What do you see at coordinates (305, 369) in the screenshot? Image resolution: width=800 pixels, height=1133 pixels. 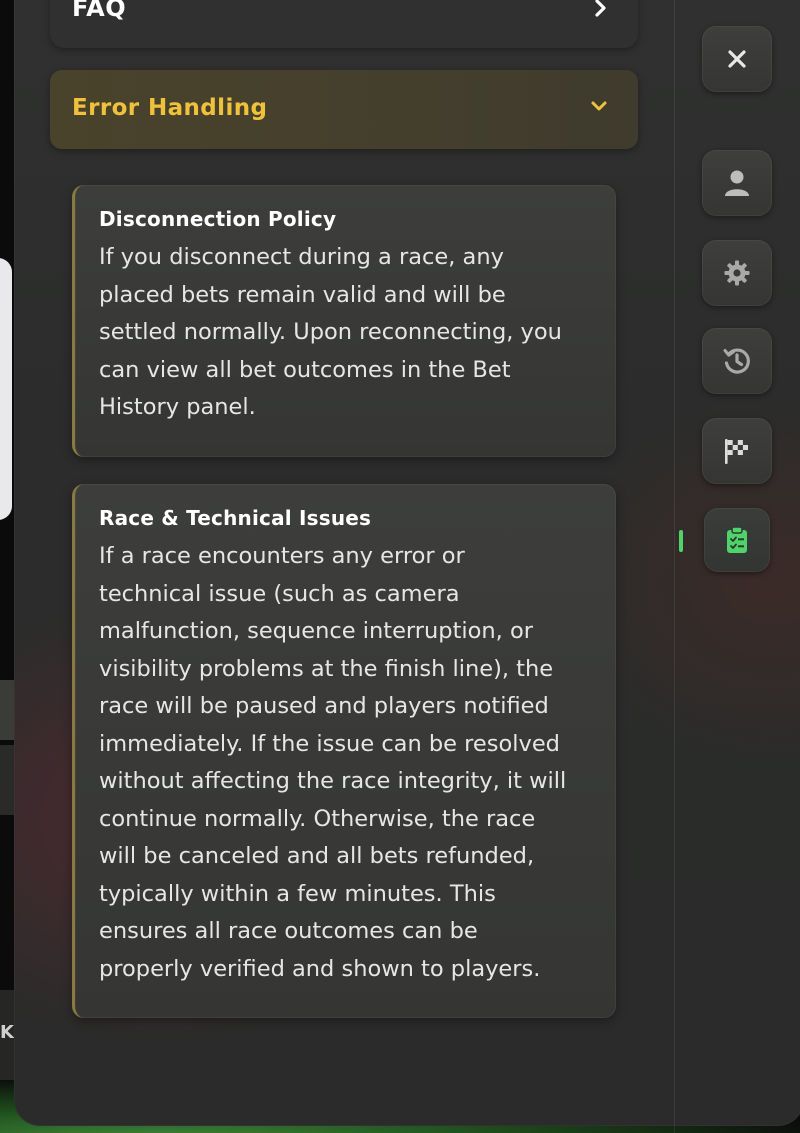 I see `body-line: can view all bet outcomes in the Bet` at bounding box center [305, 369].